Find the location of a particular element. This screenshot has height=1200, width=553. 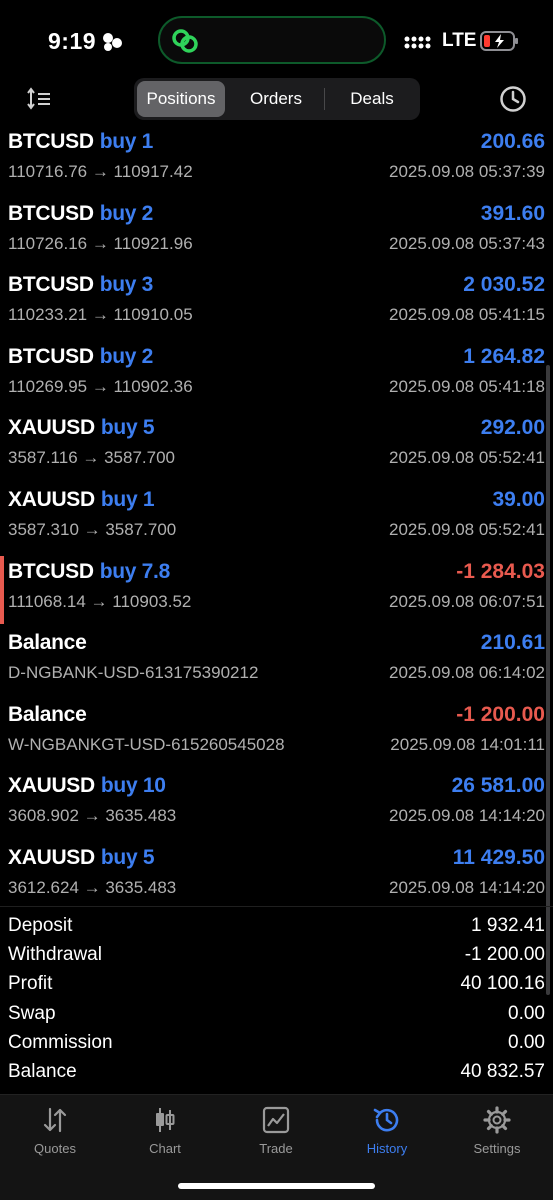

tab-settings: Settings is located at coordinates (497, 1135).